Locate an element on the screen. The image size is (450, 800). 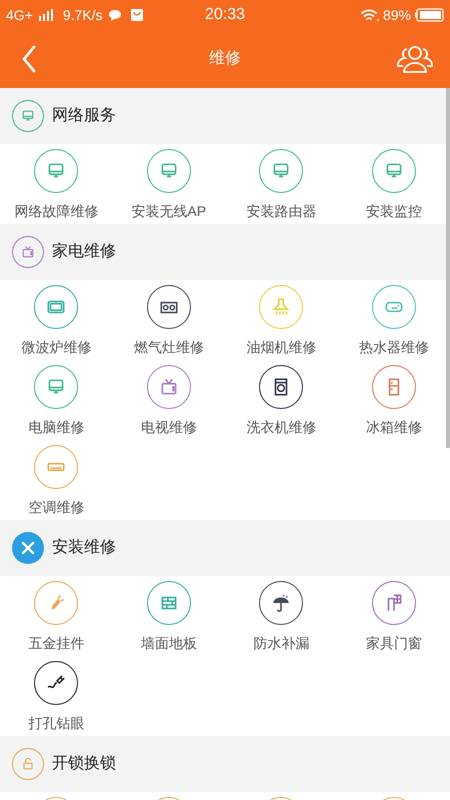
service-label: 热水器维修 is located at coordinates (393, 347).